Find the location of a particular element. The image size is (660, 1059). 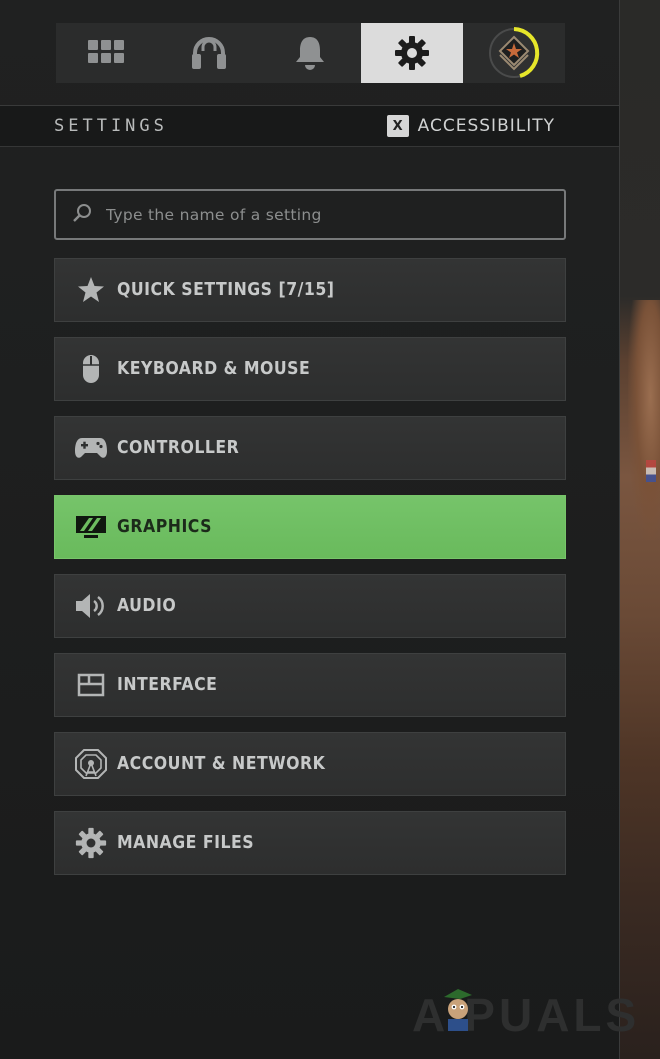

page-title: SETTINGS is located at coordinates (111, 126).